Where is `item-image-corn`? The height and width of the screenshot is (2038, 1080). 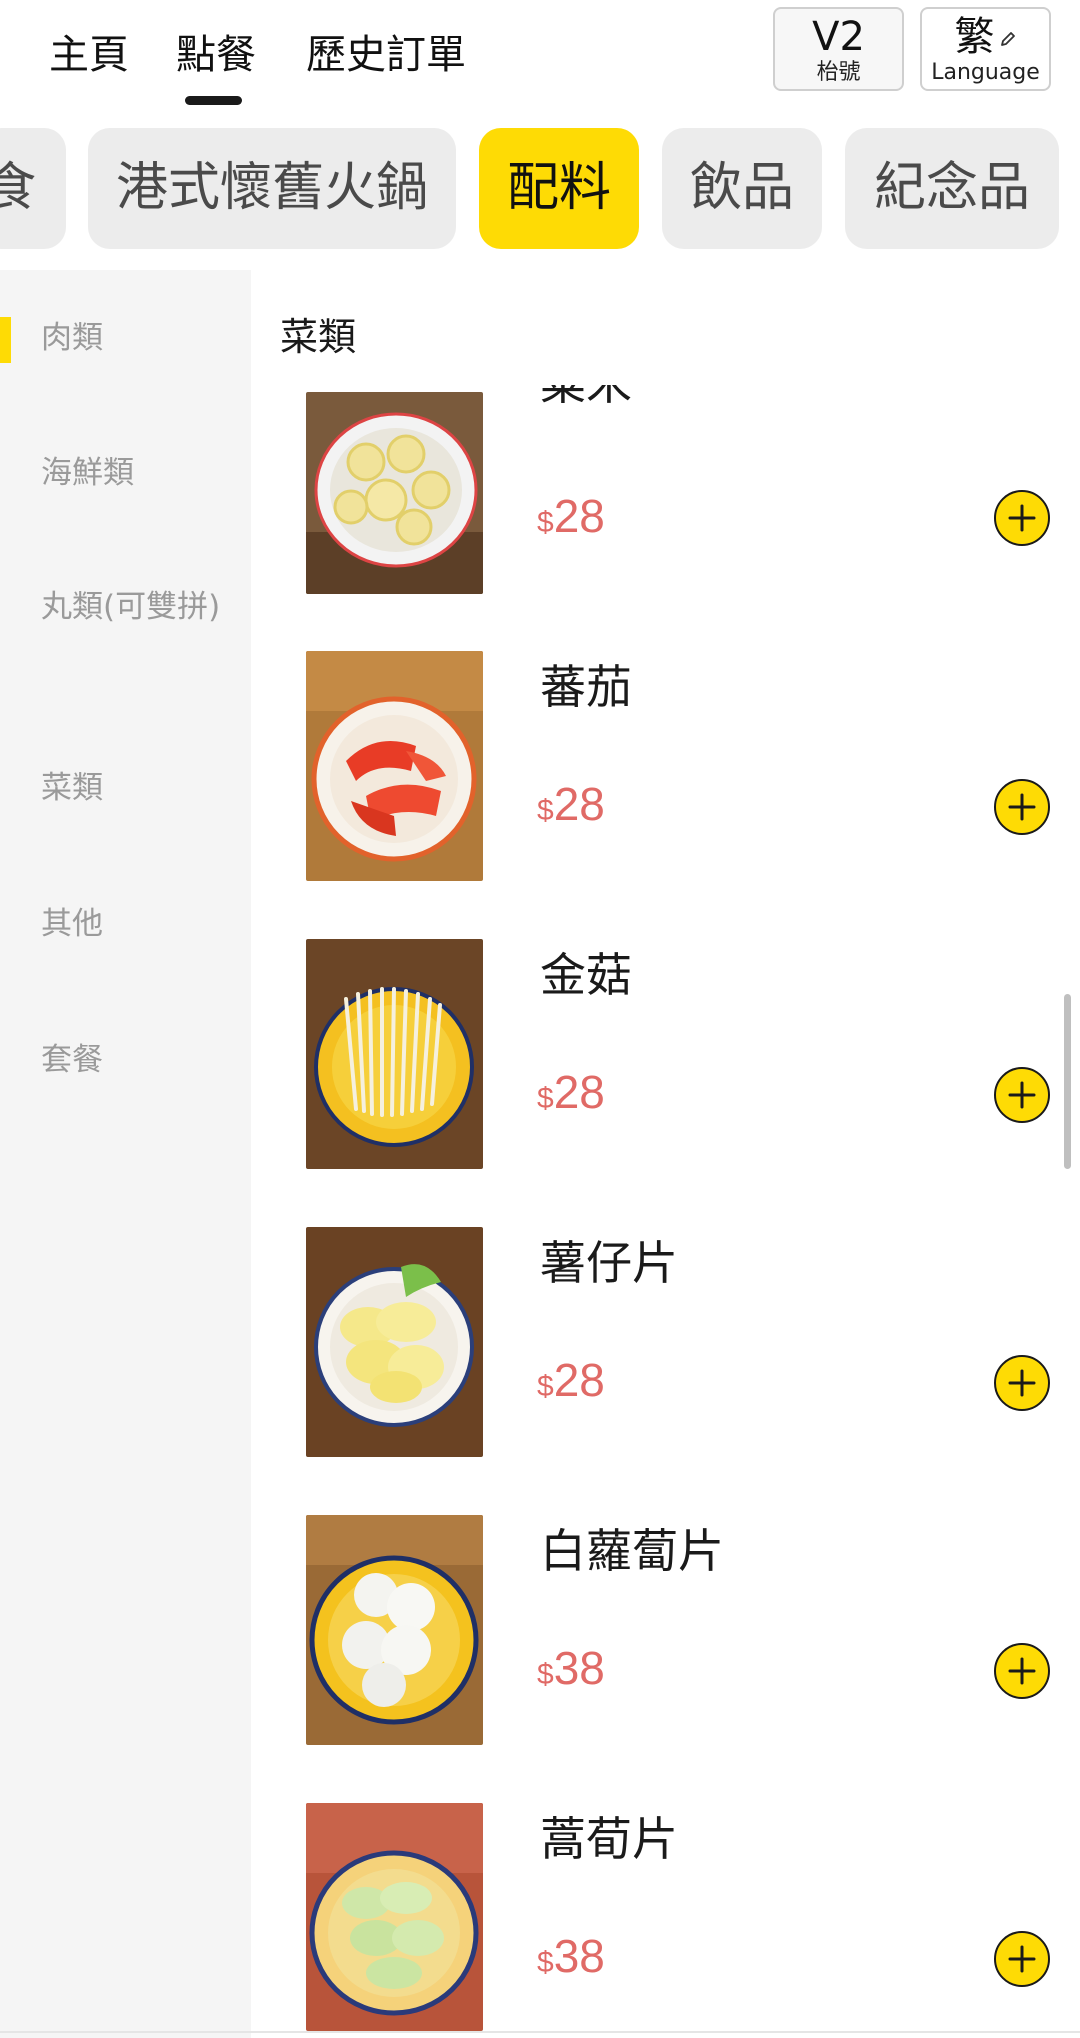 item-image-corn is located at coordinates (394, 493).